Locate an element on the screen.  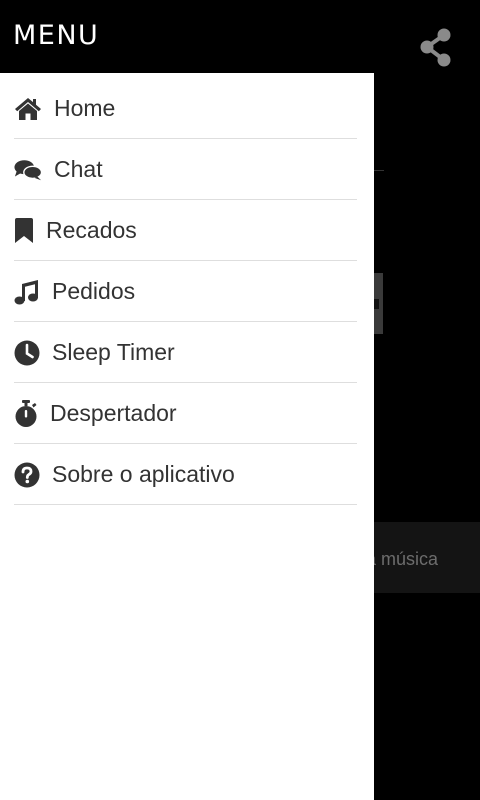
bookmark-icon is located at coordinates (24, 231).